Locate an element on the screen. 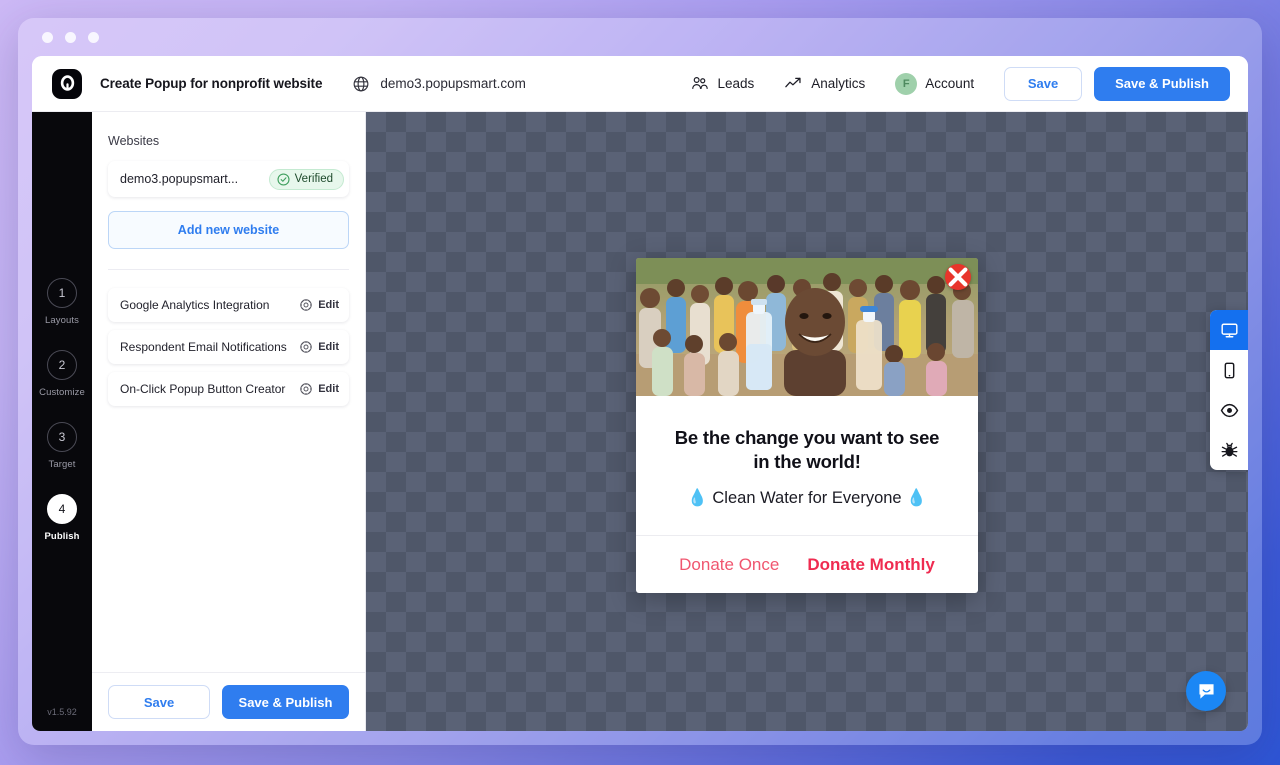 This screenshot has width=1280, height=765. nav-analytics-label: Analytics is located at coordinates (838, 83).